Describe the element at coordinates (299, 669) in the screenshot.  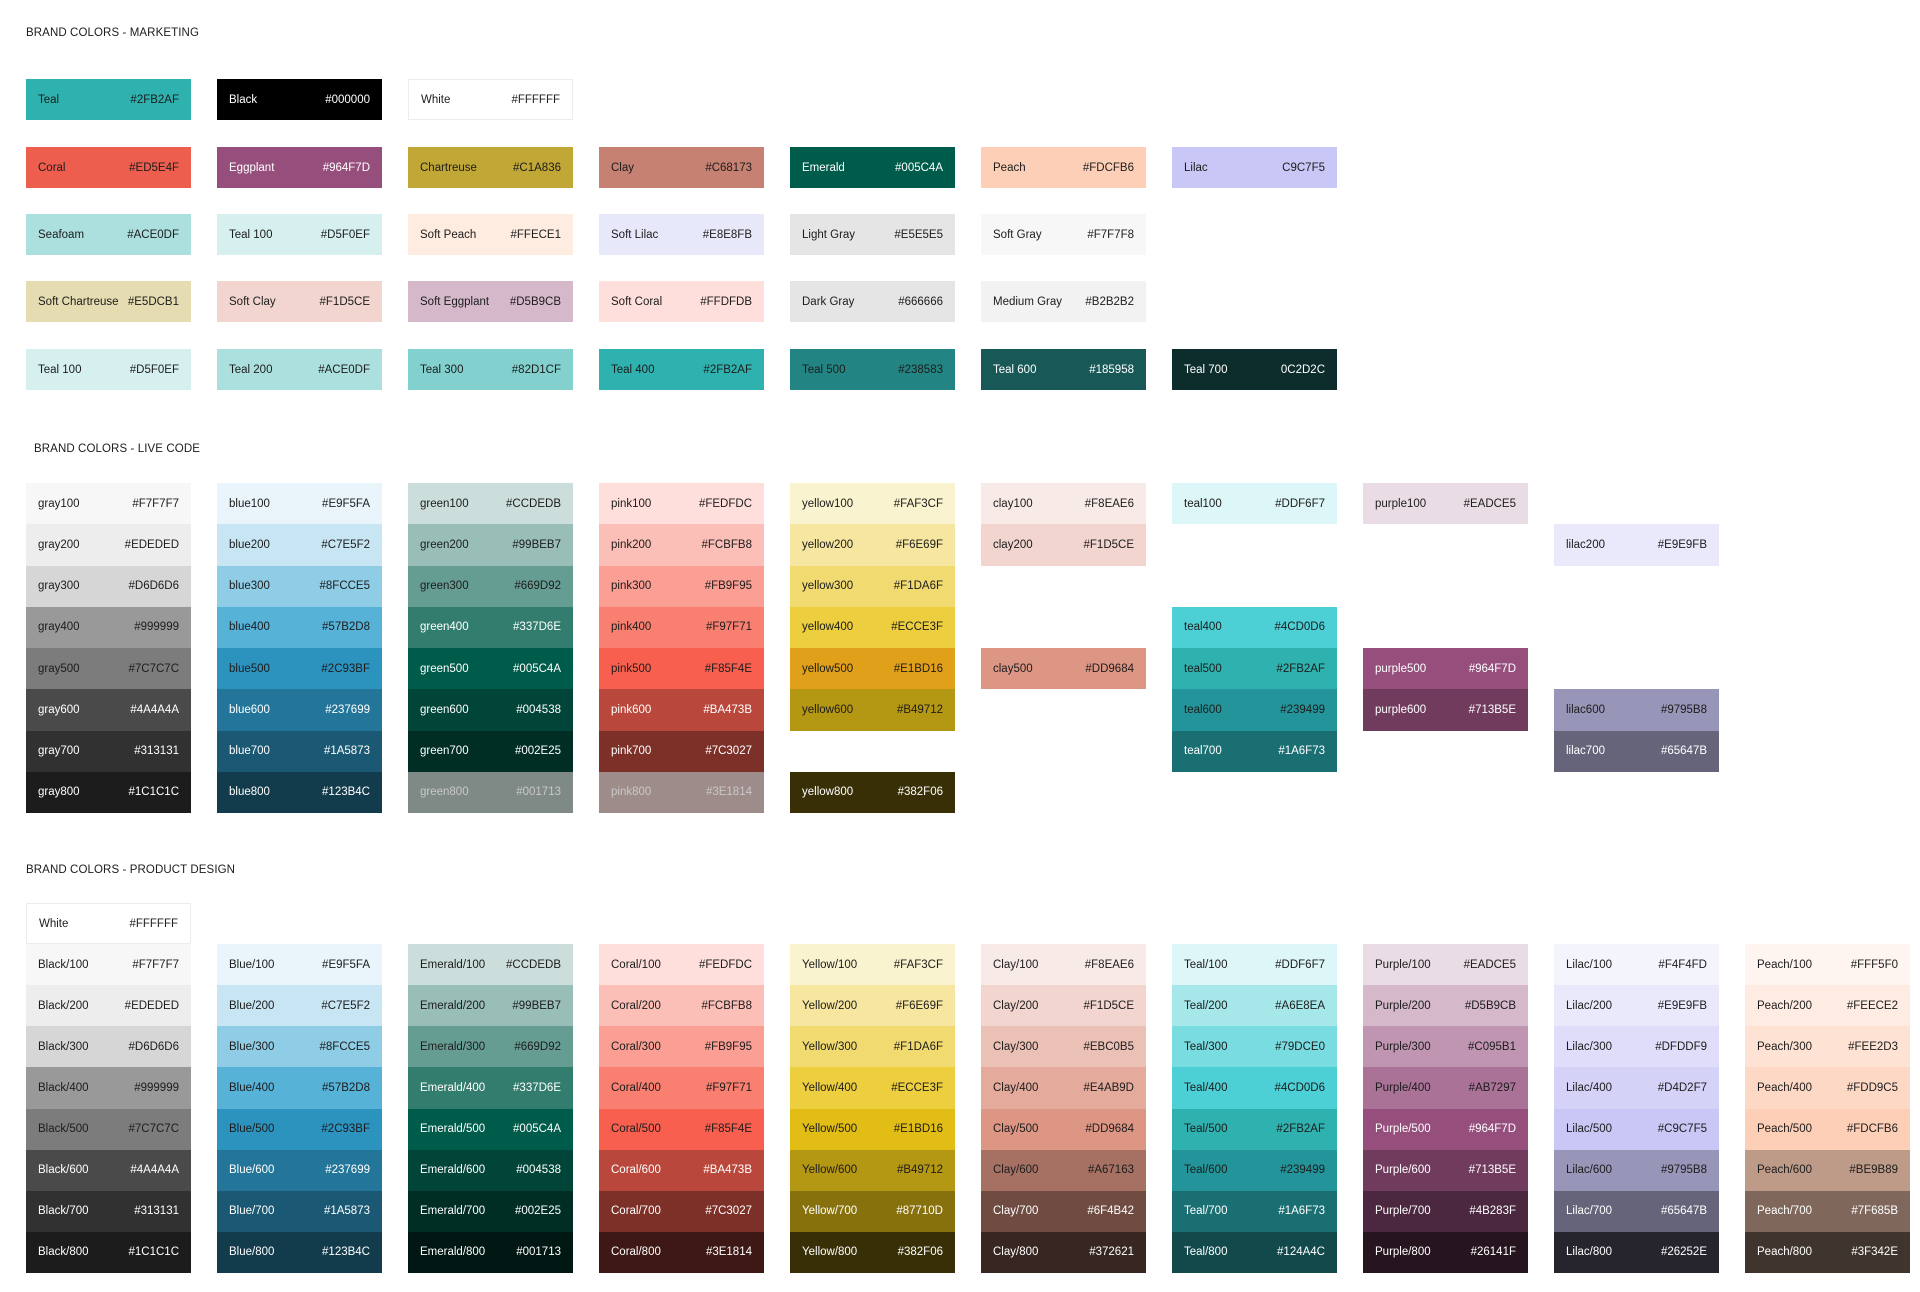
I see `color-swatch: blue500 #2C93BF` at that location.